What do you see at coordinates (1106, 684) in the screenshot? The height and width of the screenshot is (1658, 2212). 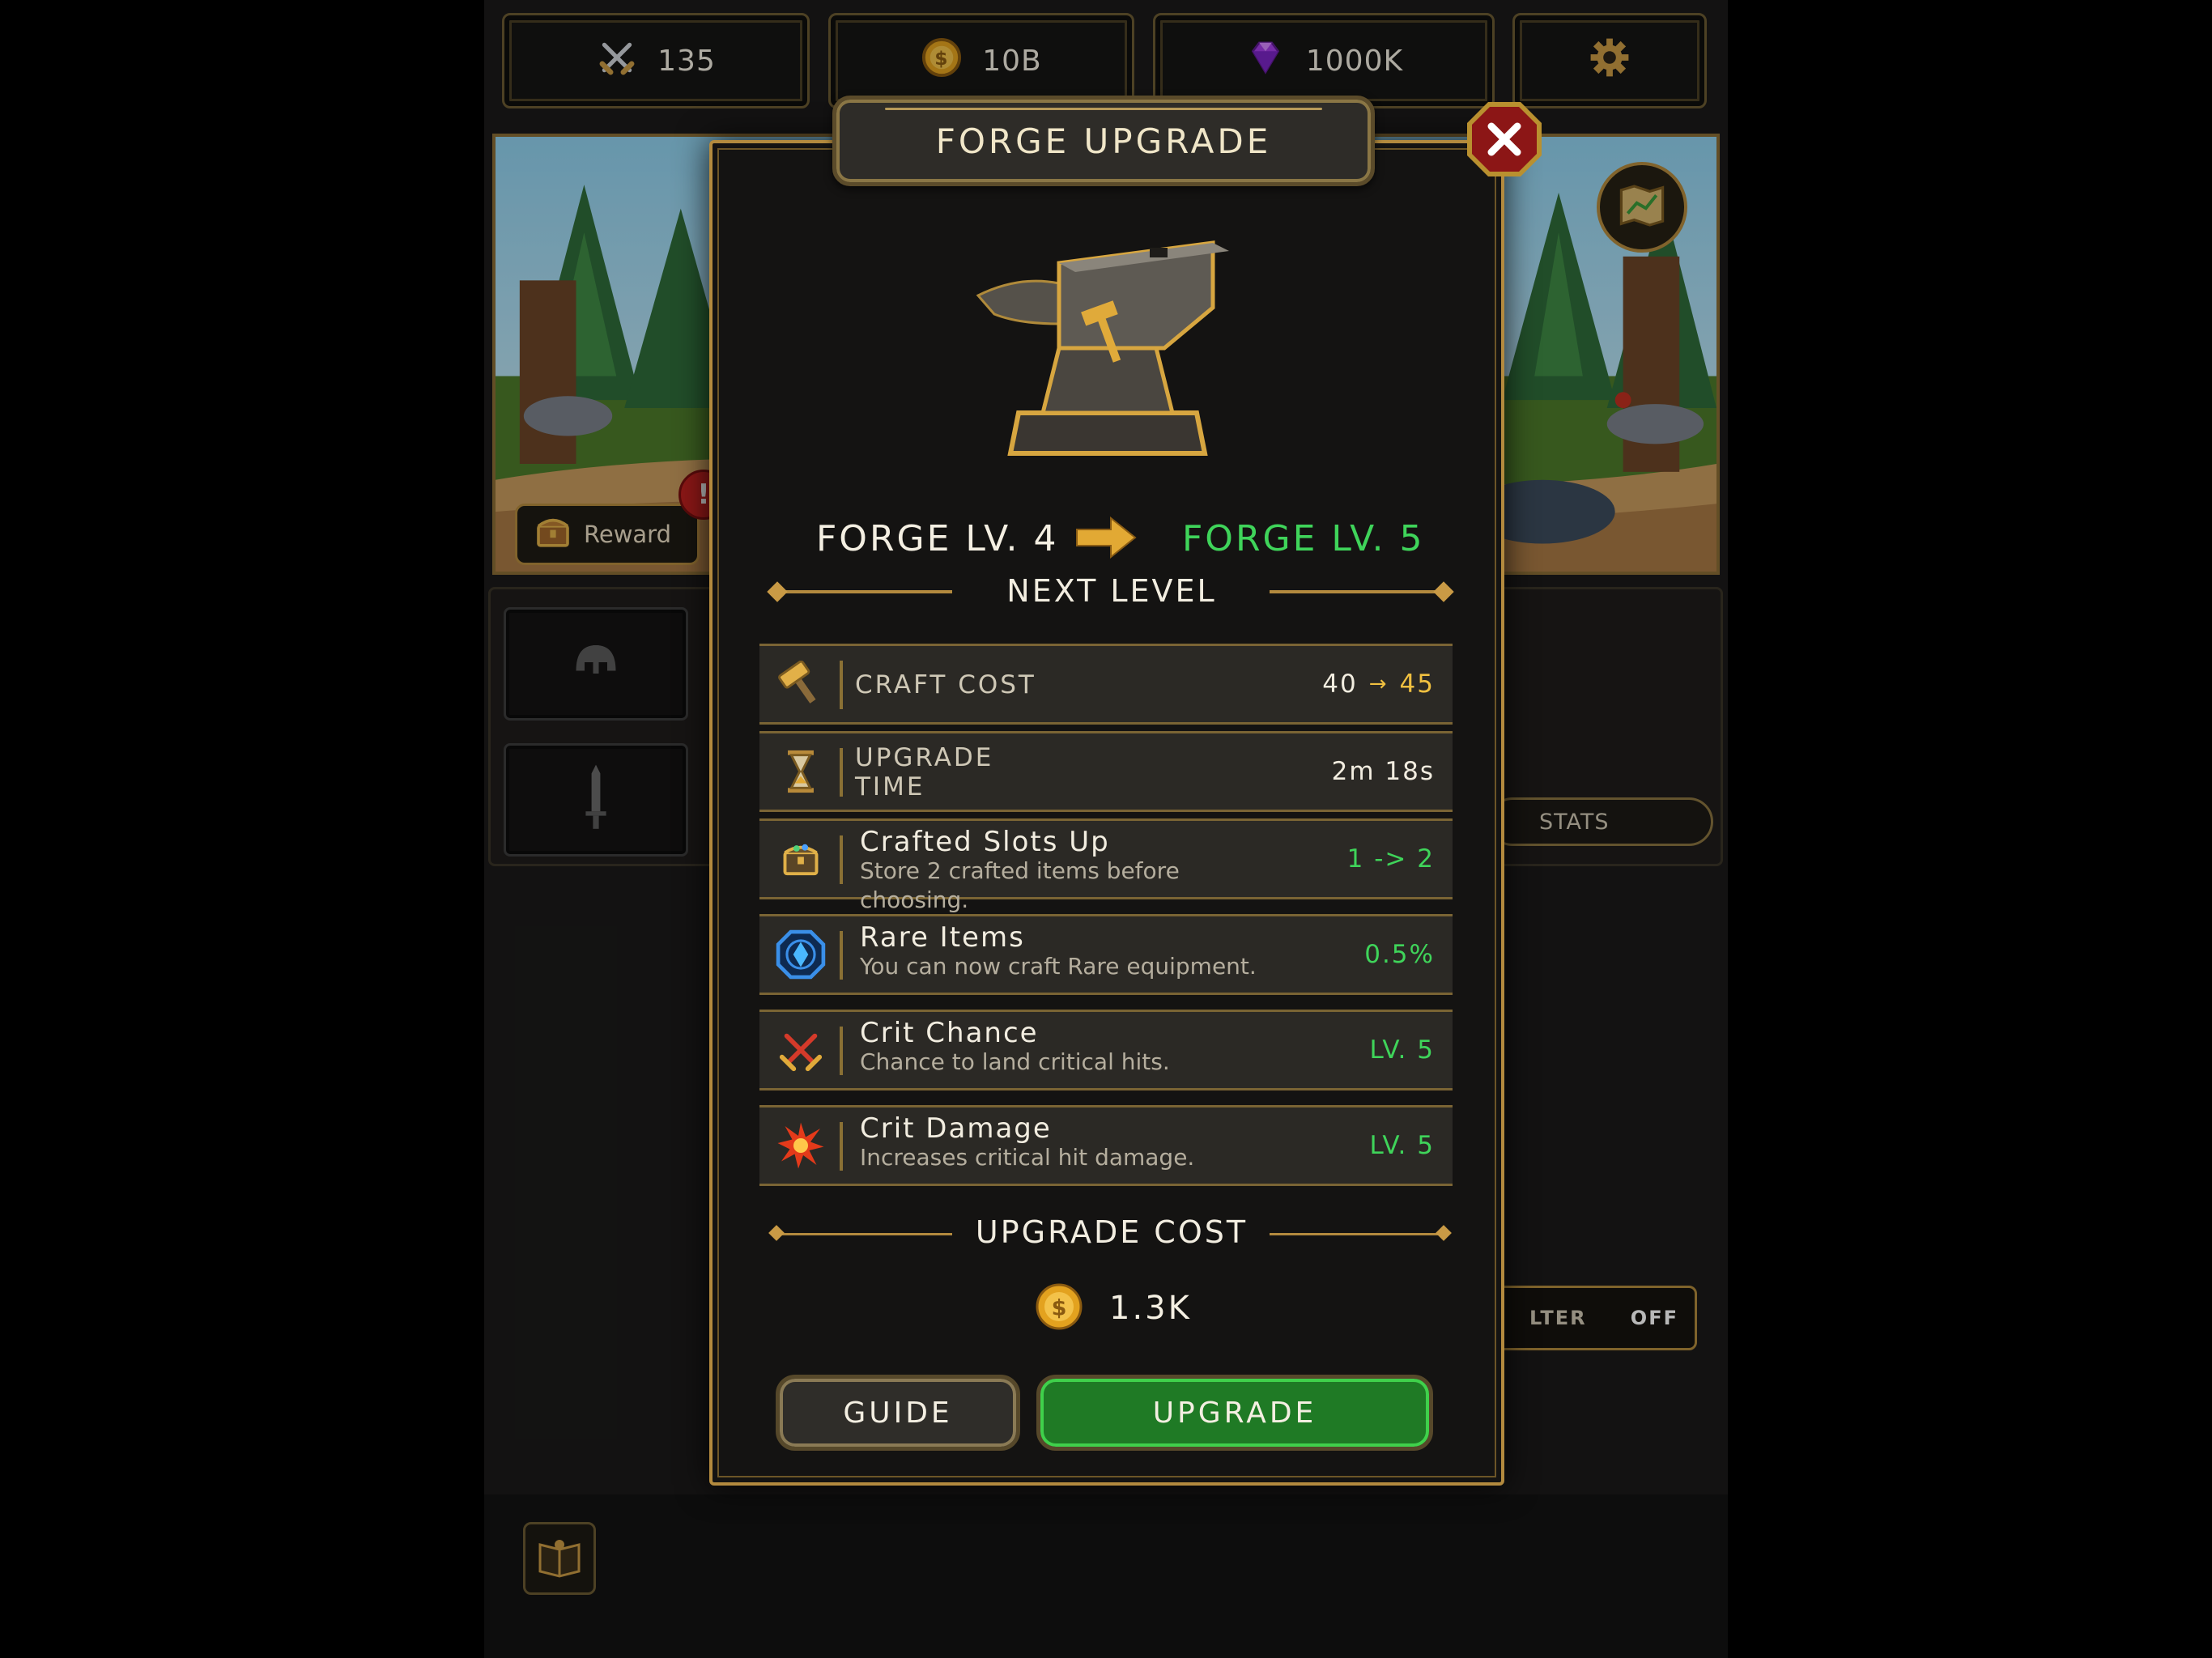 I see `stat-row-craft-cost: CRAFT COST 40 → 45` at bounding box center [1106, 684].